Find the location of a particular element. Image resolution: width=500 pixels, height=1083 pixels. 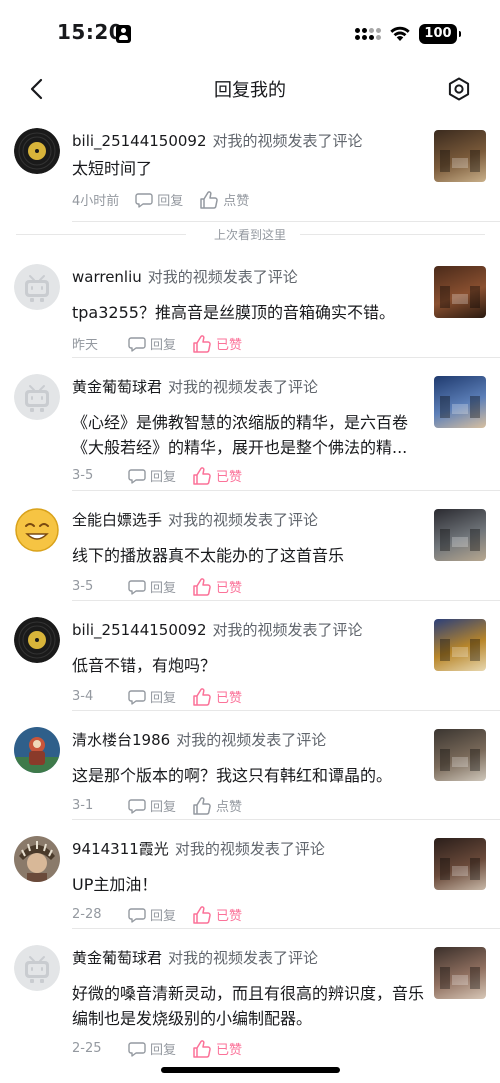

comment-text: 线下的播放器真不太能办的了这首音乐 is located at coordinates (248, 555).